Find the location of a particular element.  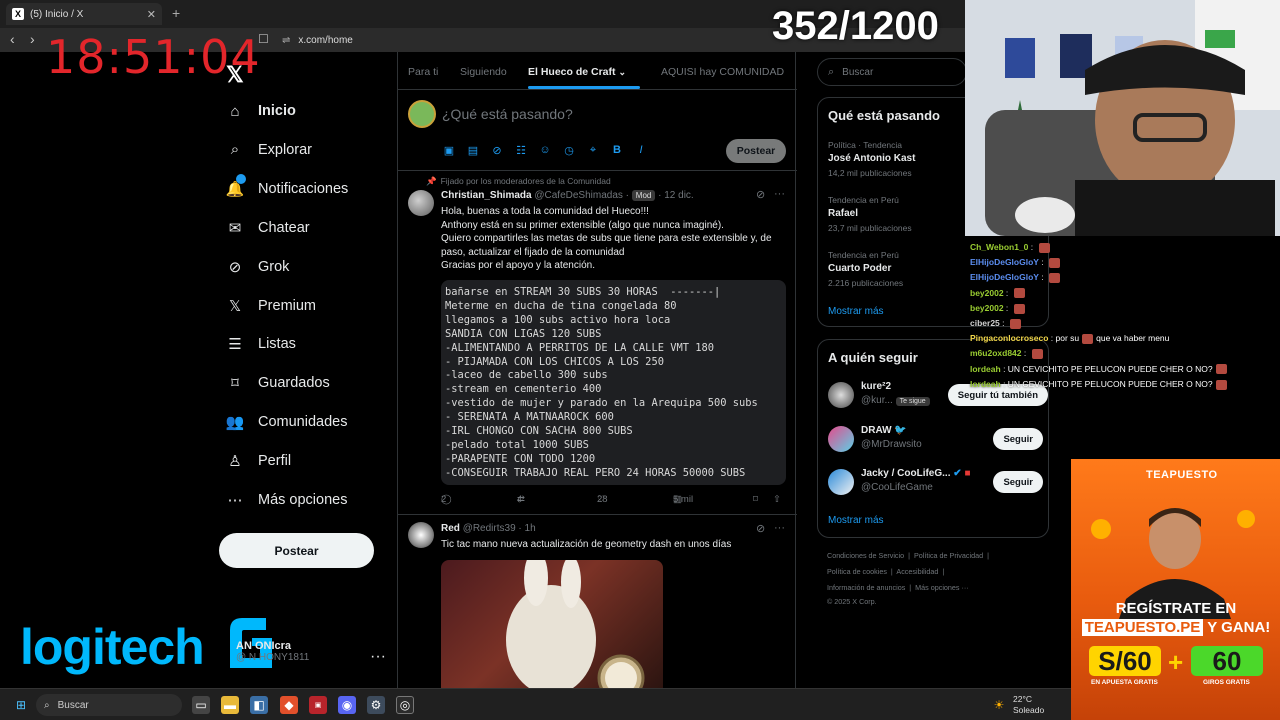

bold-icon: B is located at coordinates (617, 150).